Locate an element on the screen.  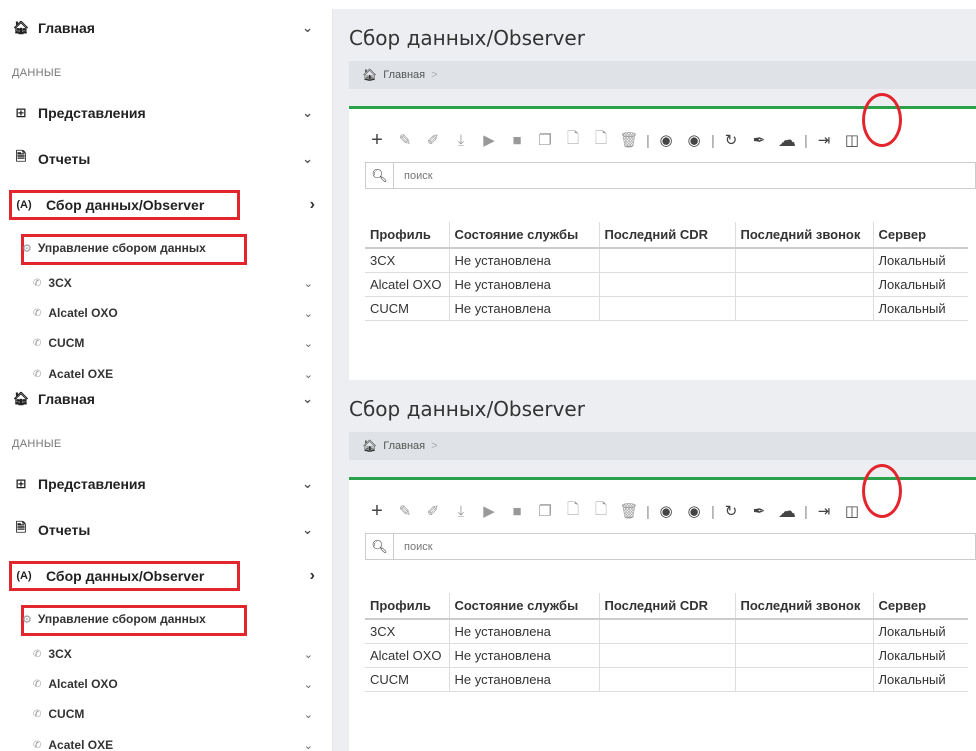
sidebar-section-label: ДАННЫЕ is located at coordinates (37, 444).